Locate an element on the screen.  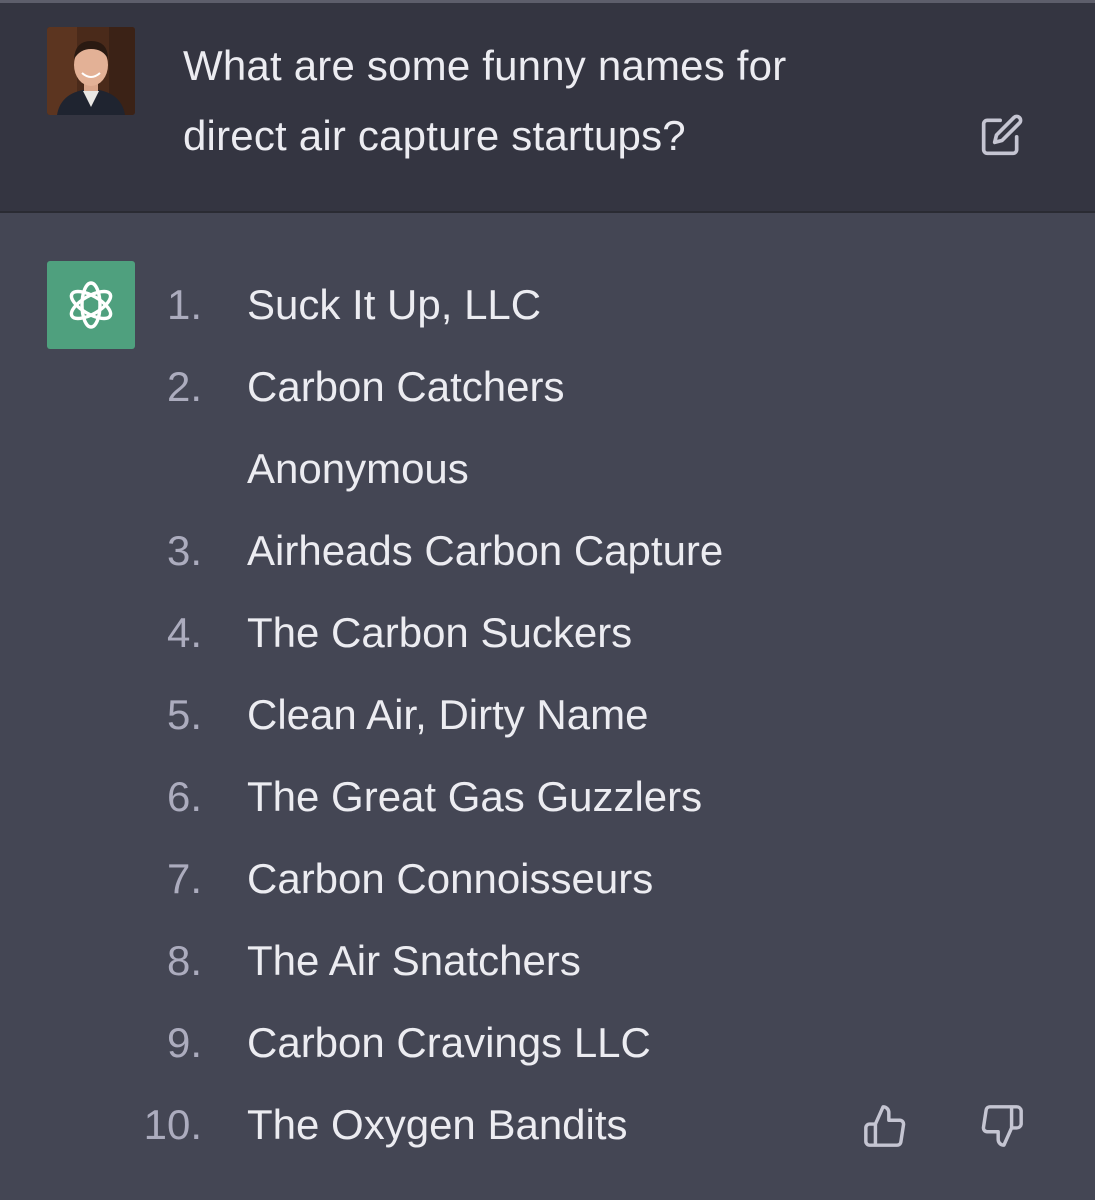
list-item-text: The Carbon Suckers is located at coordinates (440, 632).